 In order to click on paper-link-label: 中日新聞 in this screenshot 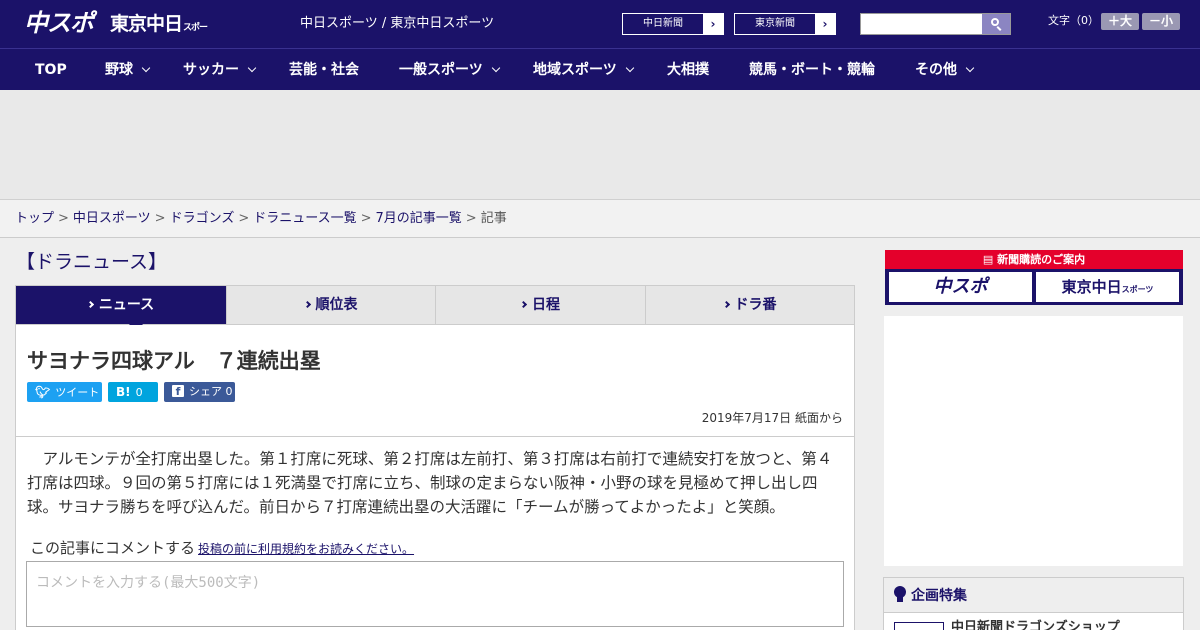, I will do `click(663, 23)`.